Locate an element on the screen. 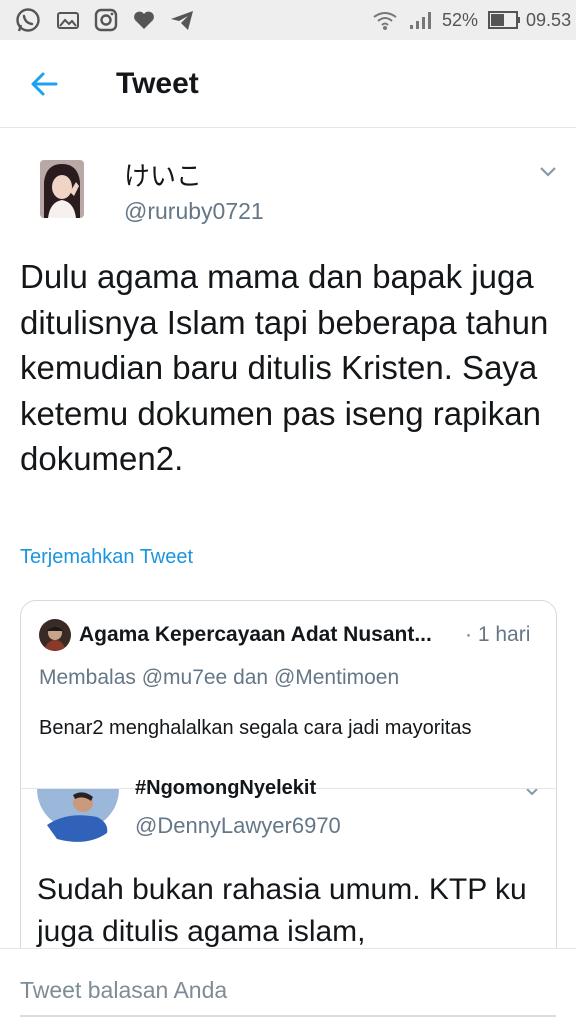  telegram-icon is located at coordinates (182, 20).